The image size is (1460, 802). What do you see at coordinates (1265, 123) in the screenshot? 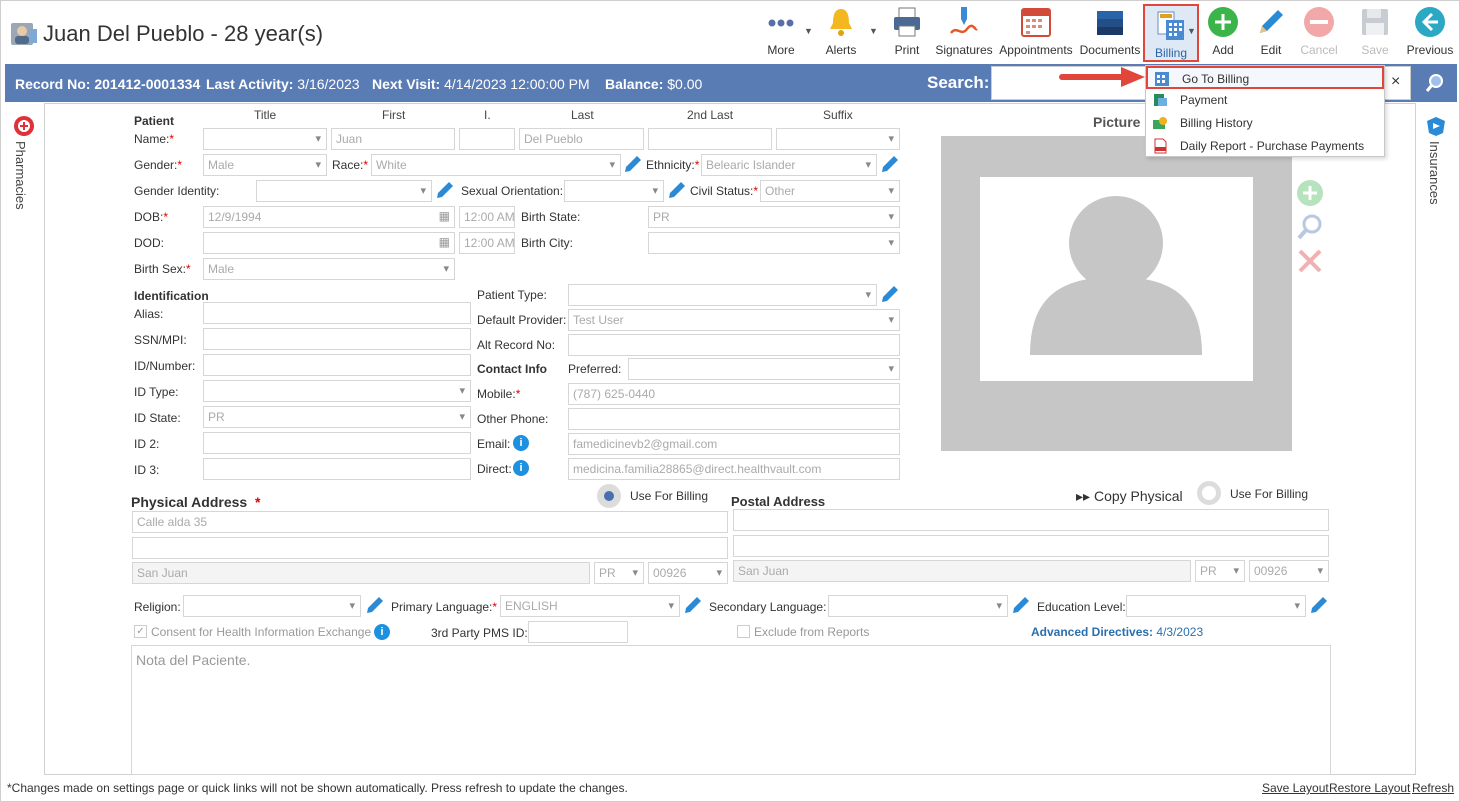
I see `menu-item-billing-history: Billing History` at bounding box center [1265, 123].